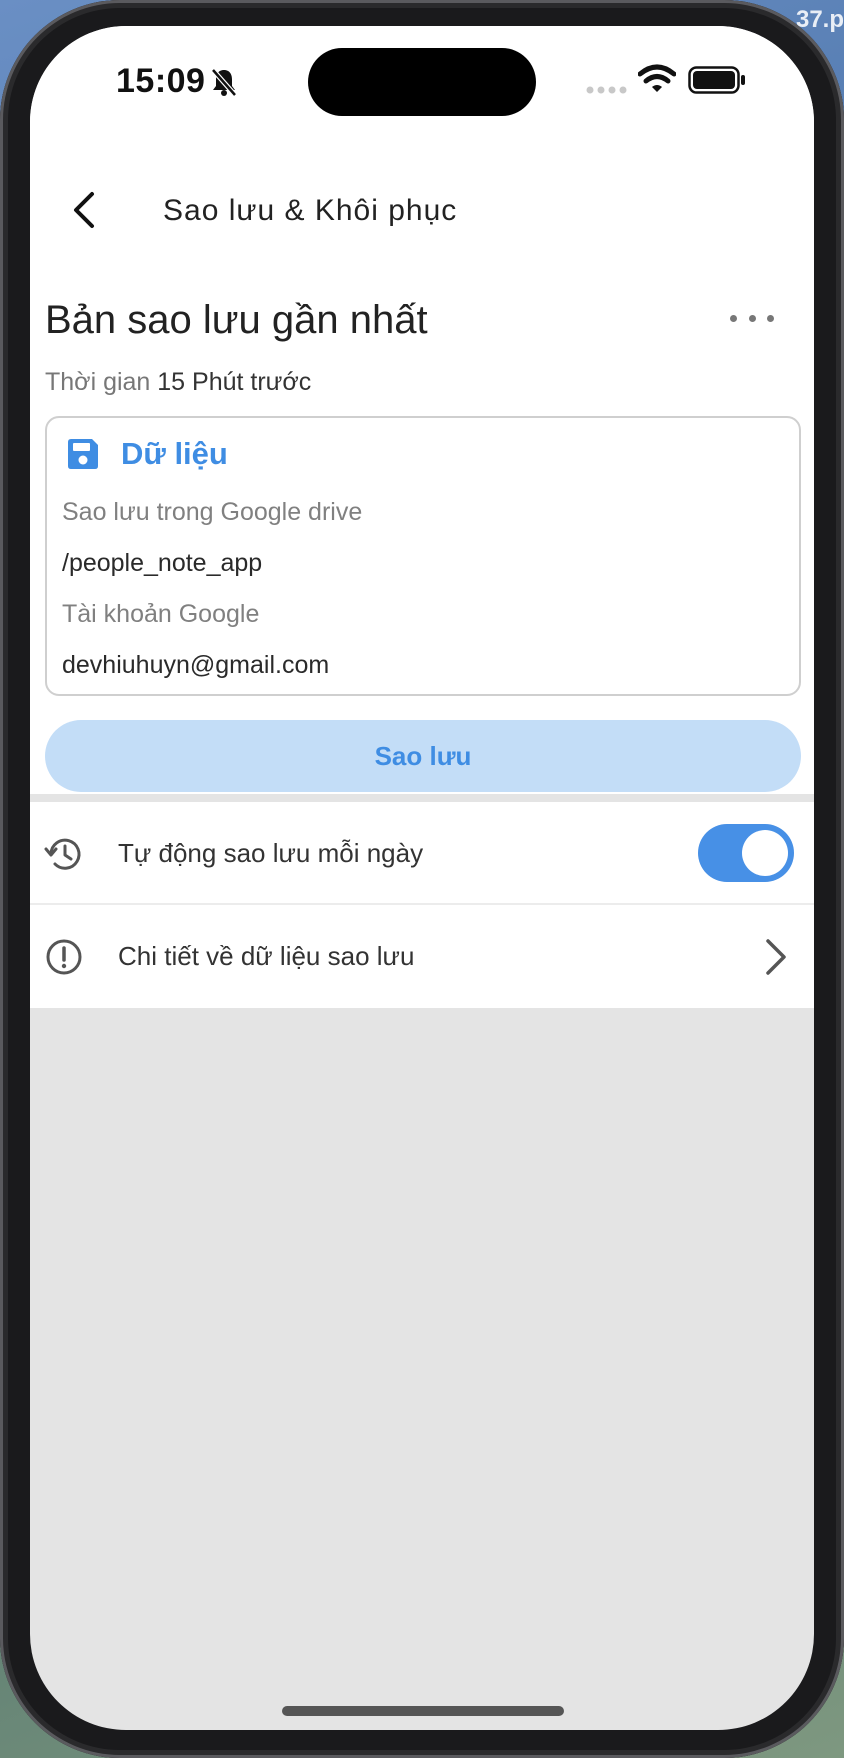 The image size is (844, 1758). I want to click on settings-item-auto-backup: Tự động sao lưu mỗi ngày, so click(422, 853).